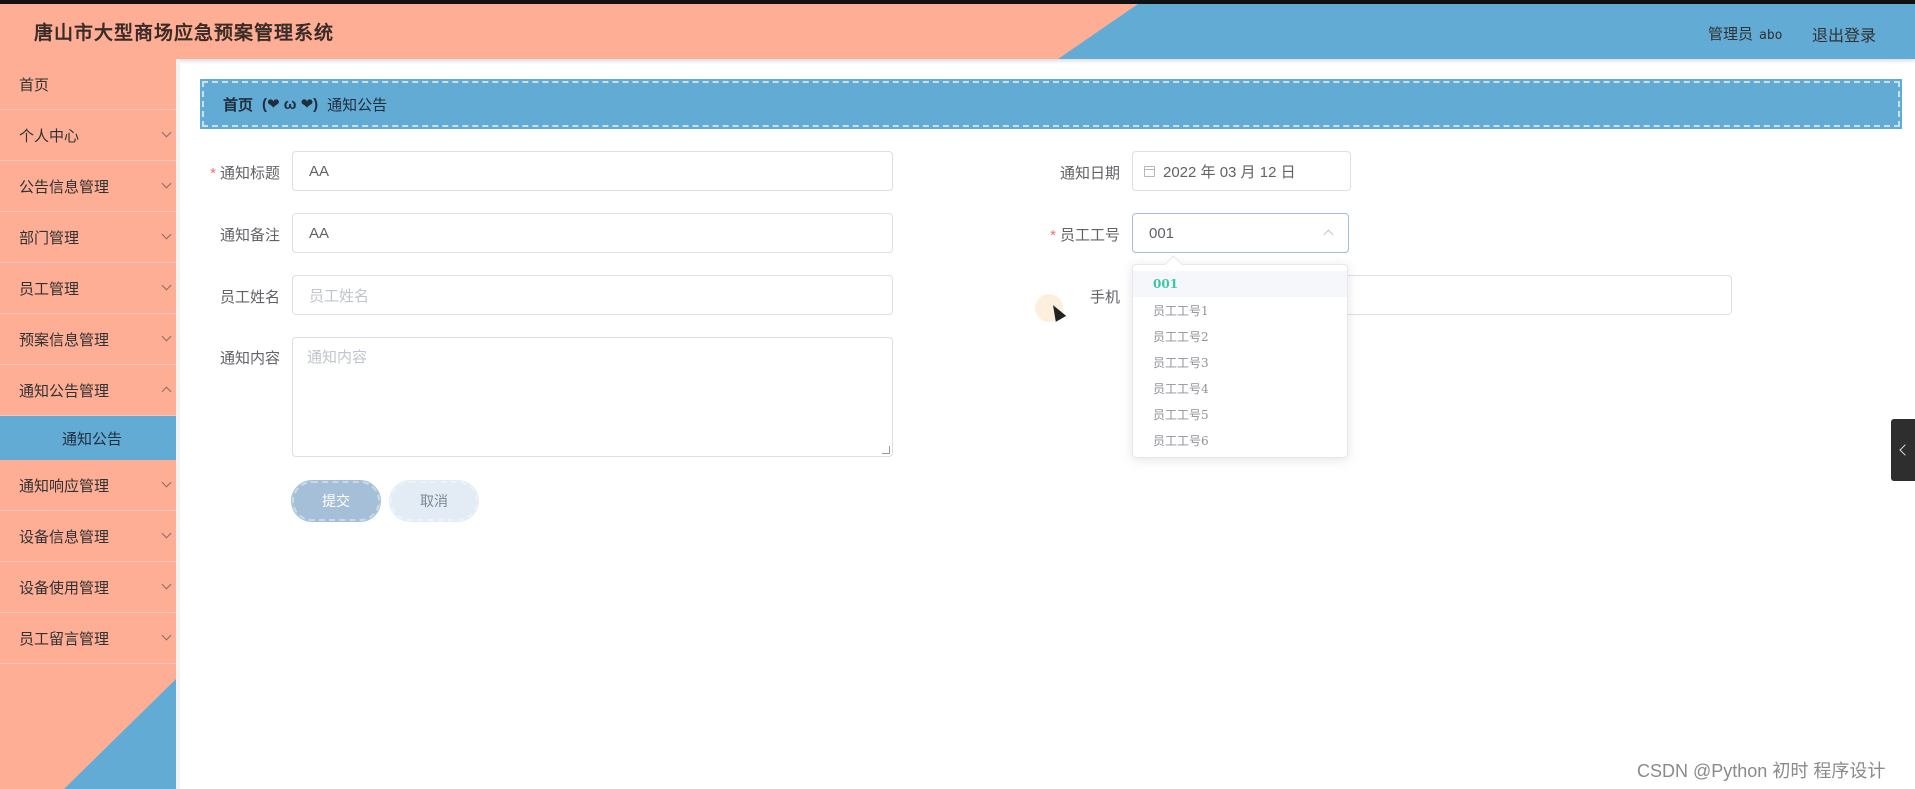  I want to click on sidebar-item-home: 首页, so click(88, 84).